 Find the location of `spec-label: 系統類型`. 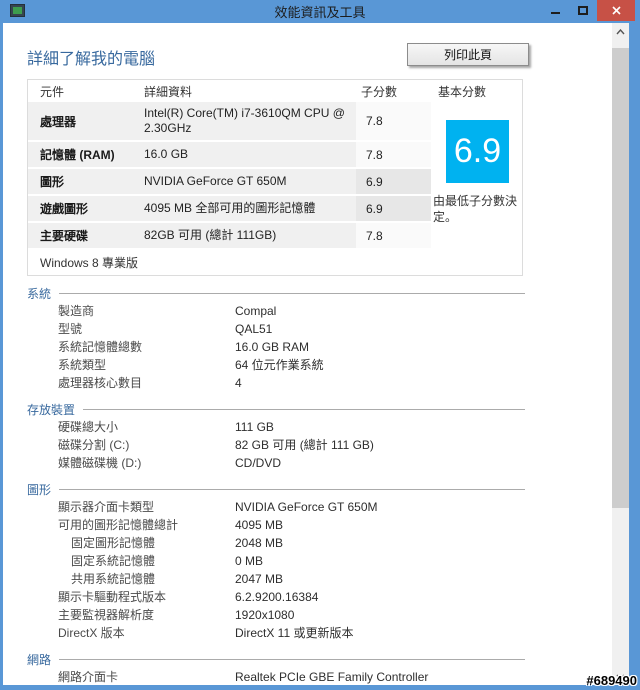

spec-label: 系統類型 is located at coordinates (82, 365).